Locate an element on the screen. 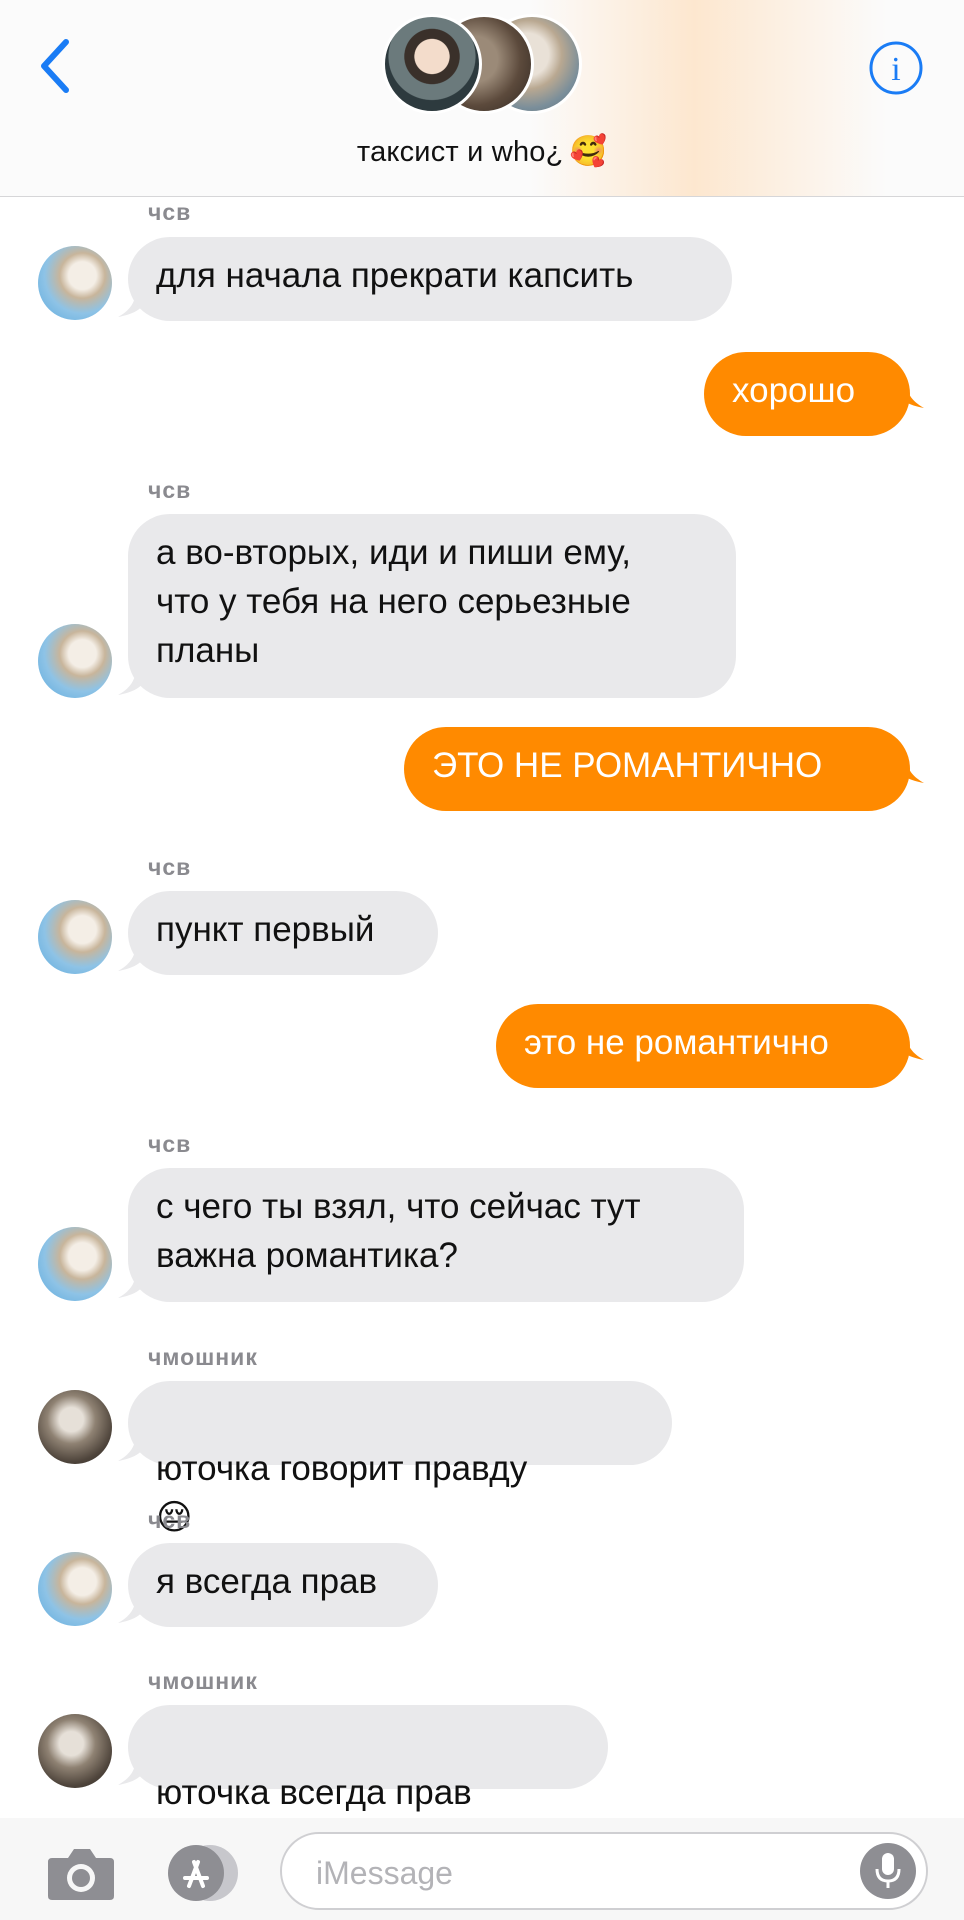 This screenshot has width=964, height=1920. message-text: юточка всегда прав is located at coordinates (314, 1792).